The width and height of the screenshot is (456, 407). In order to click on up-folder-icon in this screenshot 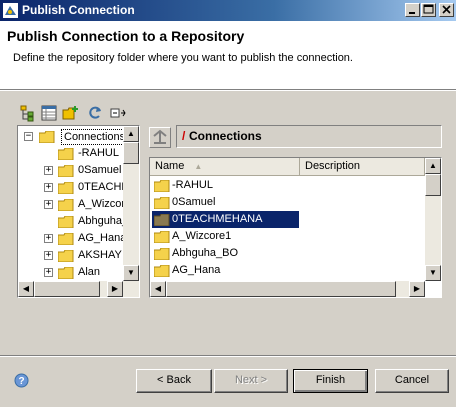, I will do `click(160, 136)`.